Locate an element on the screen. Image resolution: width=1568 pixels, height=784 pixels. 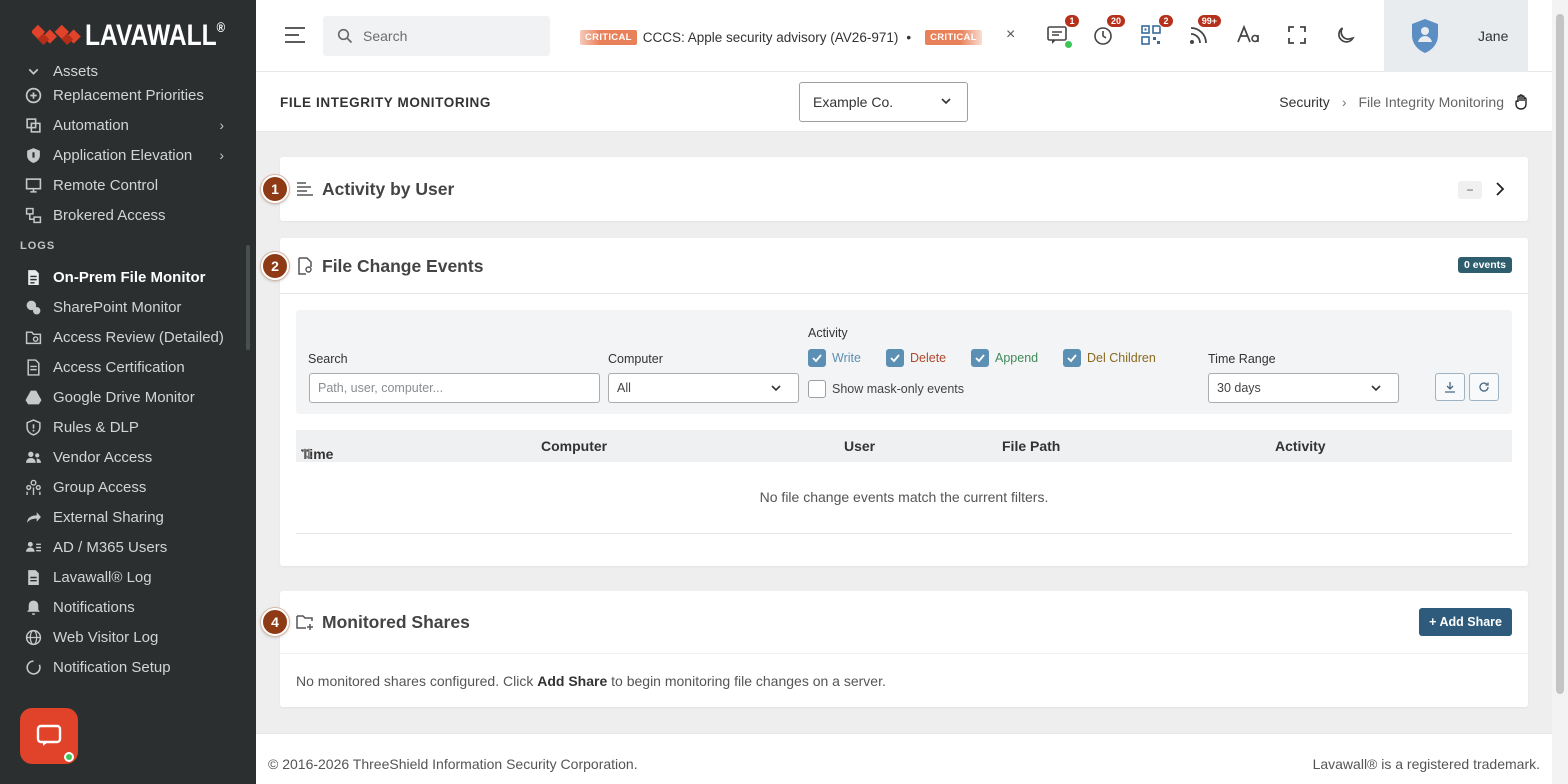
sidebar-item-rules-dlp: Rules & DLP is located at coordinates (123, 427).